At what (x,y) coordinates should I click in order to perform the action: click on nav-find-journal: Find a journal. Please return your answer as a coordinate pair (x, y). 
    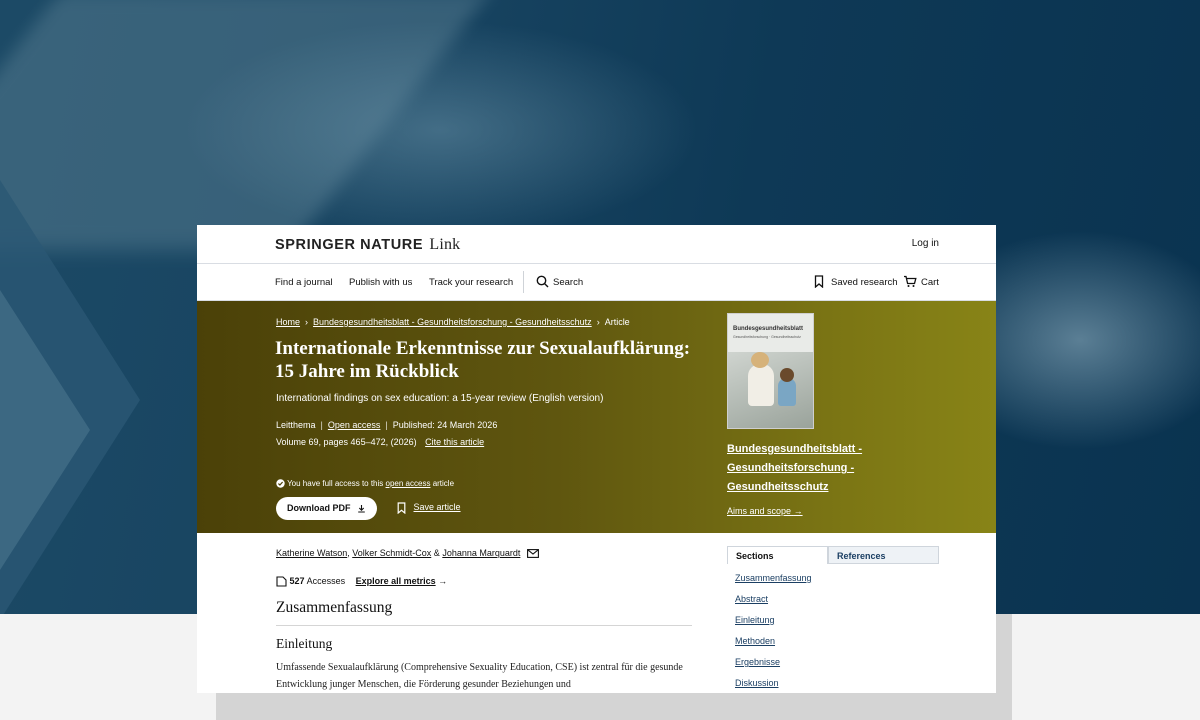
    Looking at the image, I should click on (304, 282).